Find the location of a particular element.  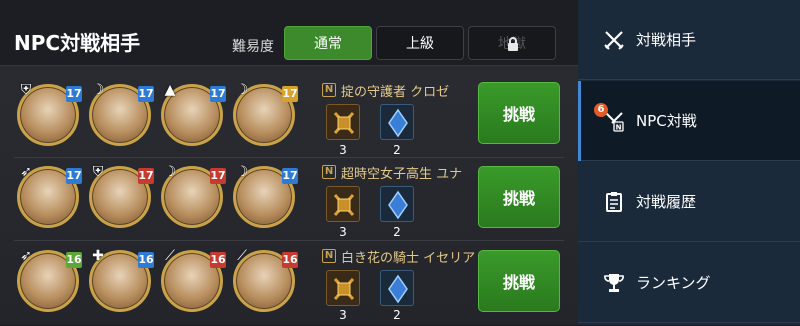

difficulty-normal-label: 通常 is located at coordinates (328, 44).